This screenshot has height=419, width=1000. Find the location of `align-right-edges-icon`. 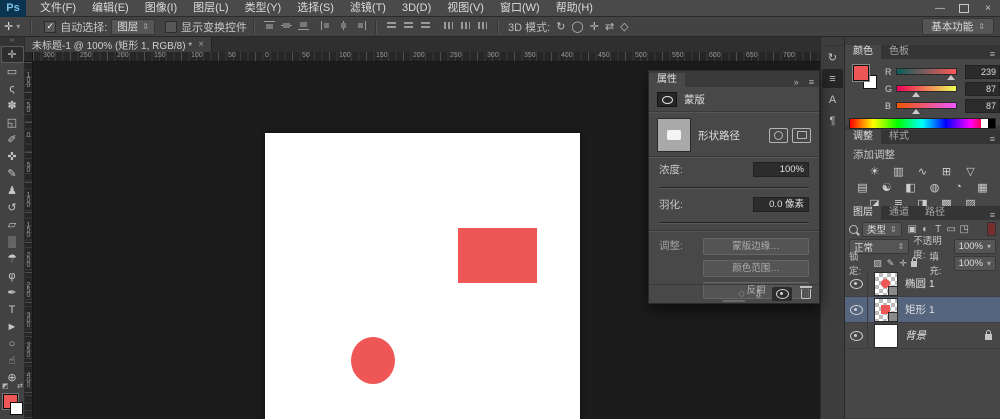

align-right-edges-icon is located at coordinates (360, 25).